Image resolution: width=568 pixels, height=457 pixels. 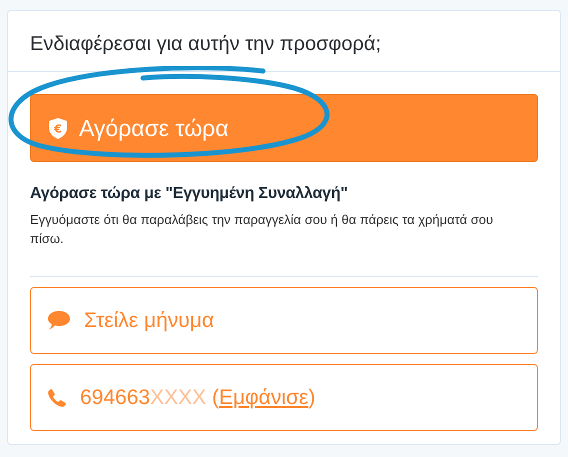 What do you see at coordinates (263, 397) in the screenshot?
I see `show-number-link: Εμφάνισε` at bounding box center [263, 397].